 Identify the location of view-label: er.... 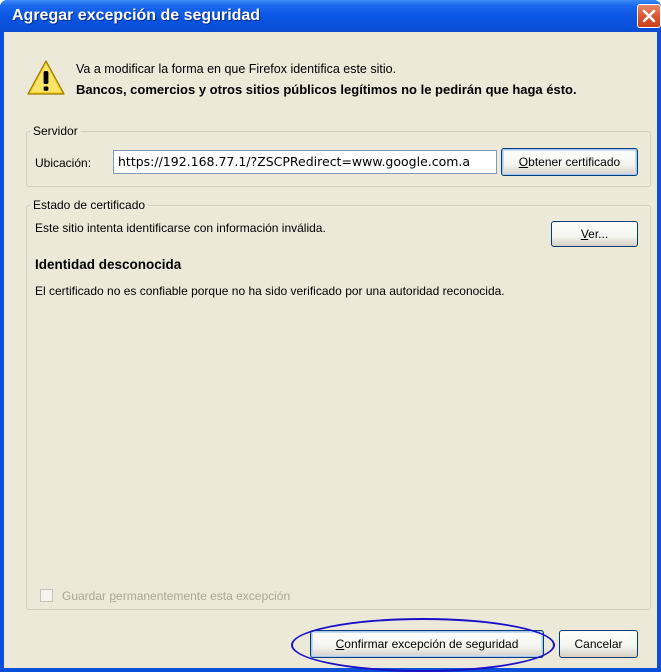
(598, 234).